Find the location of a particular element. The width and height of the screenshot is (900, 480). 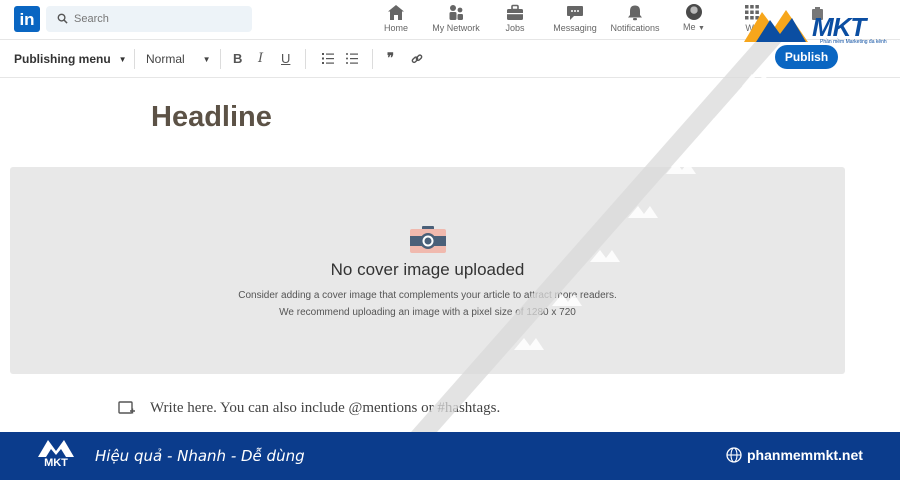

underline-button: U is located at coordinates (285, 58).